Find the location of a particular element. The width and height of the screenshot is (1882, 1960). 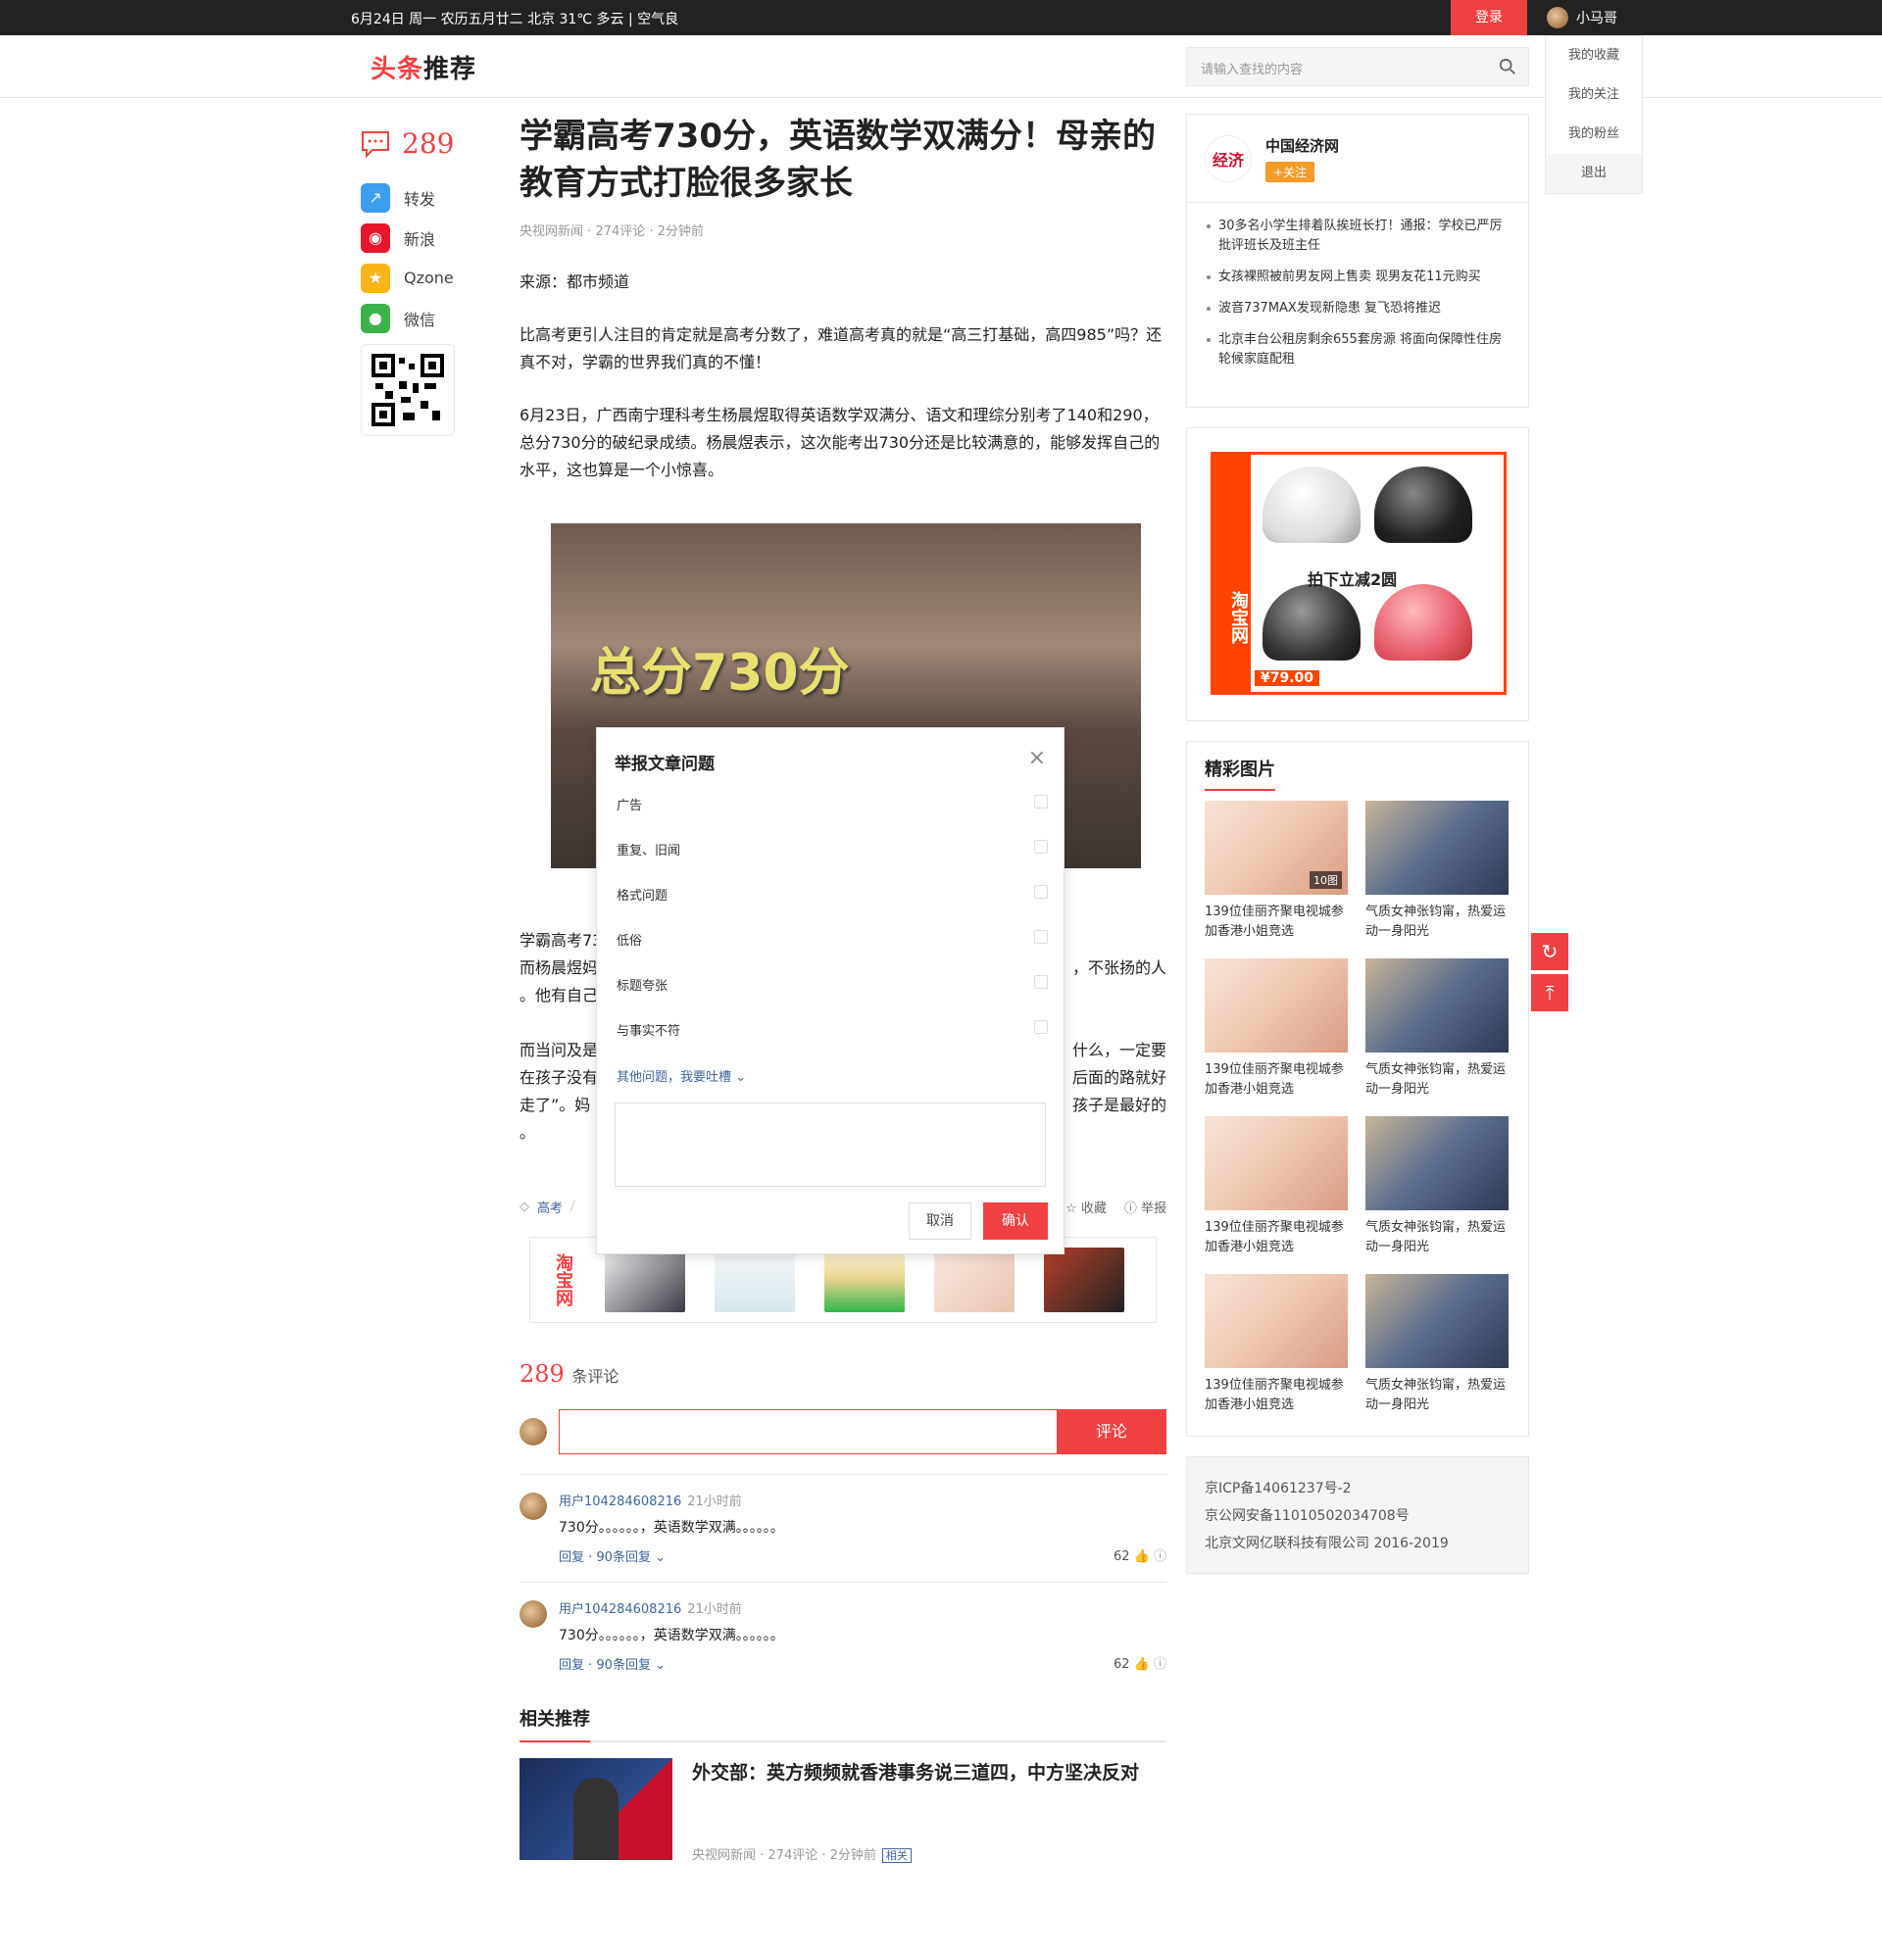

comment-input is located at coordinates (808, 1431).